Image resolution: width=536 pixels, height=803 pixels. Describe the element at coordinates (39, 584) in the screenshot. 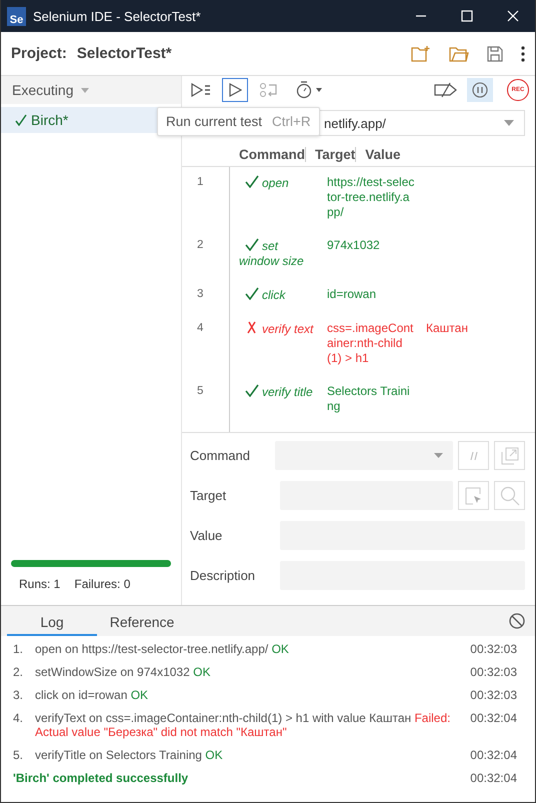

I see `runs-count: Runs: 1` at that location.